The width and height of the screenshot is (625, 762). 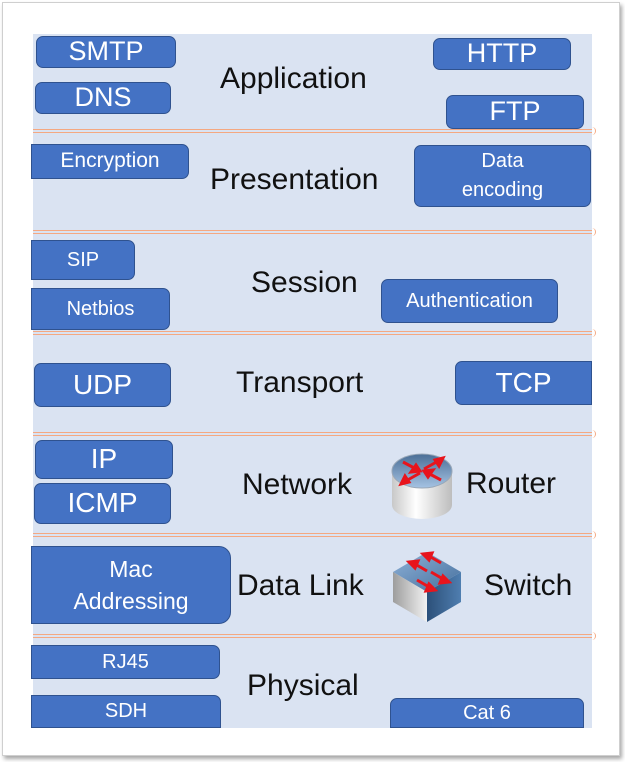 I want to click on protocol-data-encoding-line1: Data, so click(x=502, y=161).